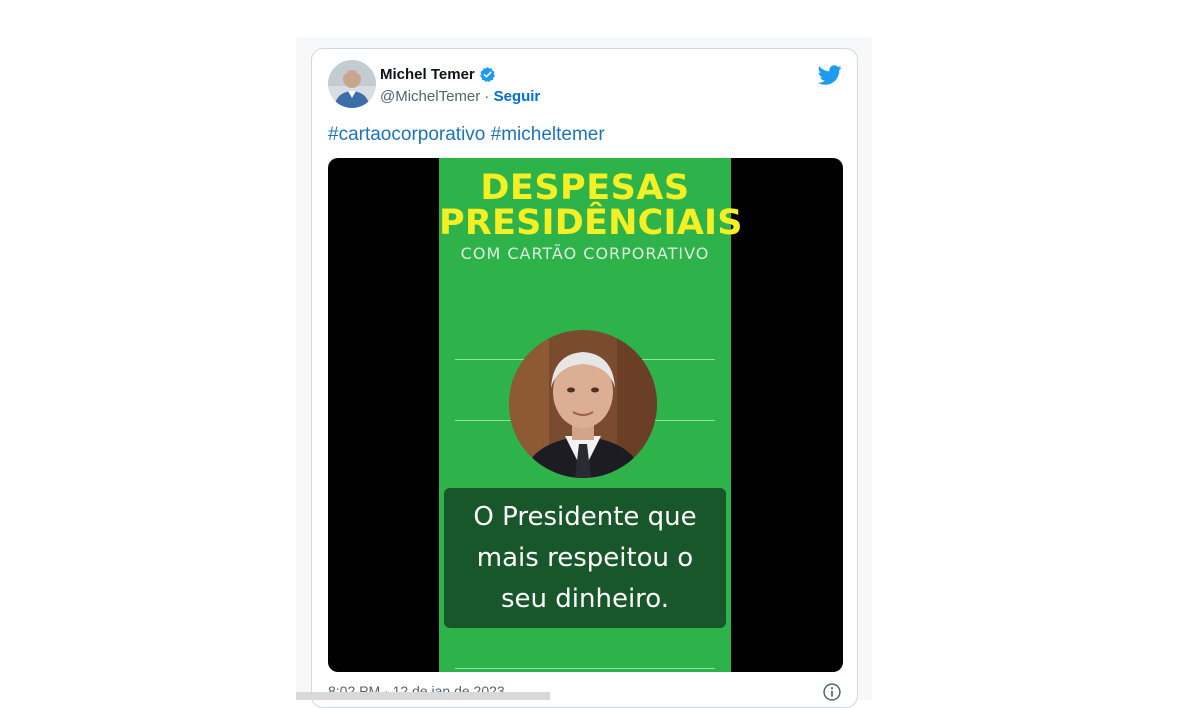 This screenshot has width=1199, height=708. I want to click on caption-line: O Presidente que, so click(585, 517).